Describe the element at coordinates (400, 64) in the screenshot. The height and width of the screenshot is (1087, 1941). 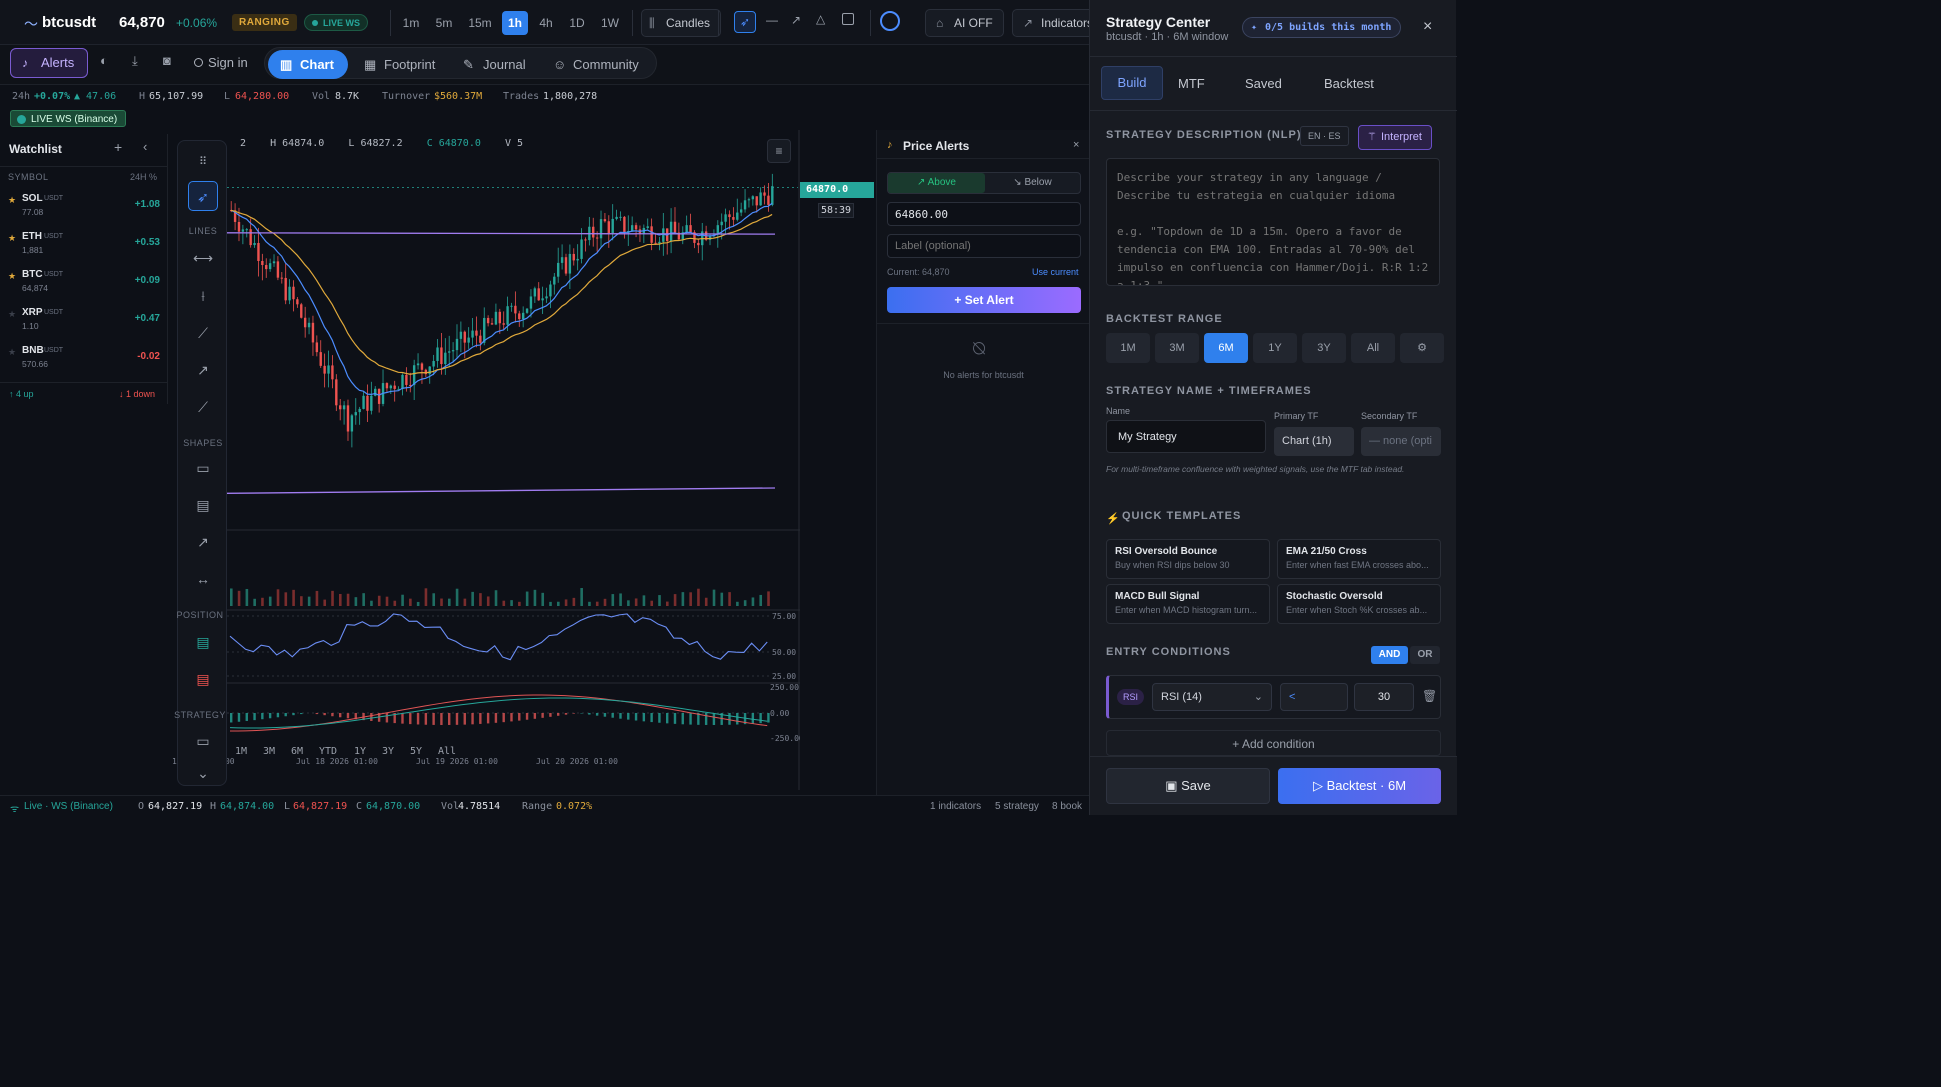
I see `tab-footprint: ▦ Footprint` at that location.